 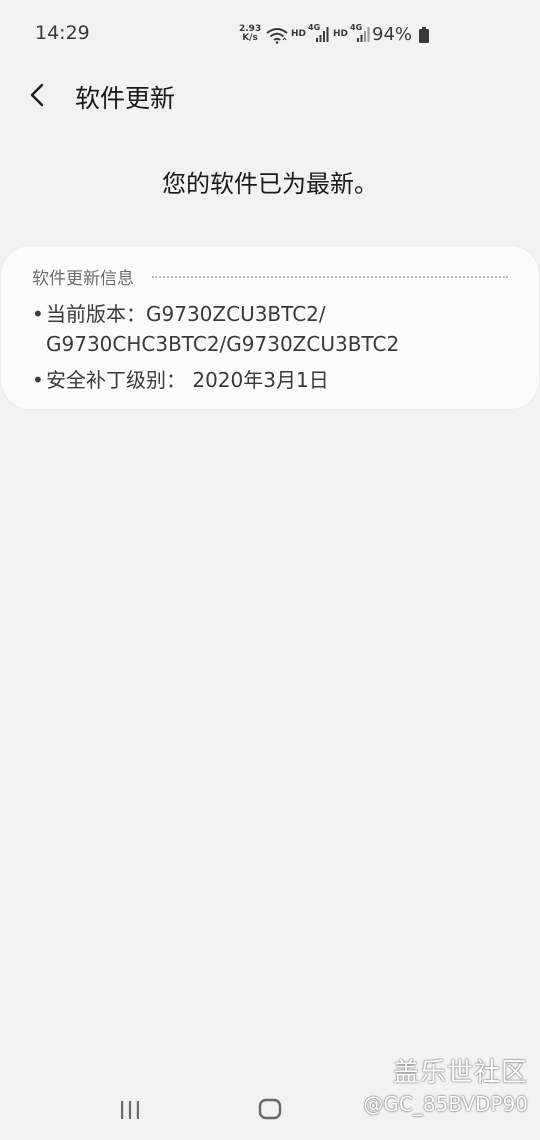 I want to click on current-version-continuation: G9730CHC3BTC2/G9730ZCU3BTC2, so click(x=223, y=344).